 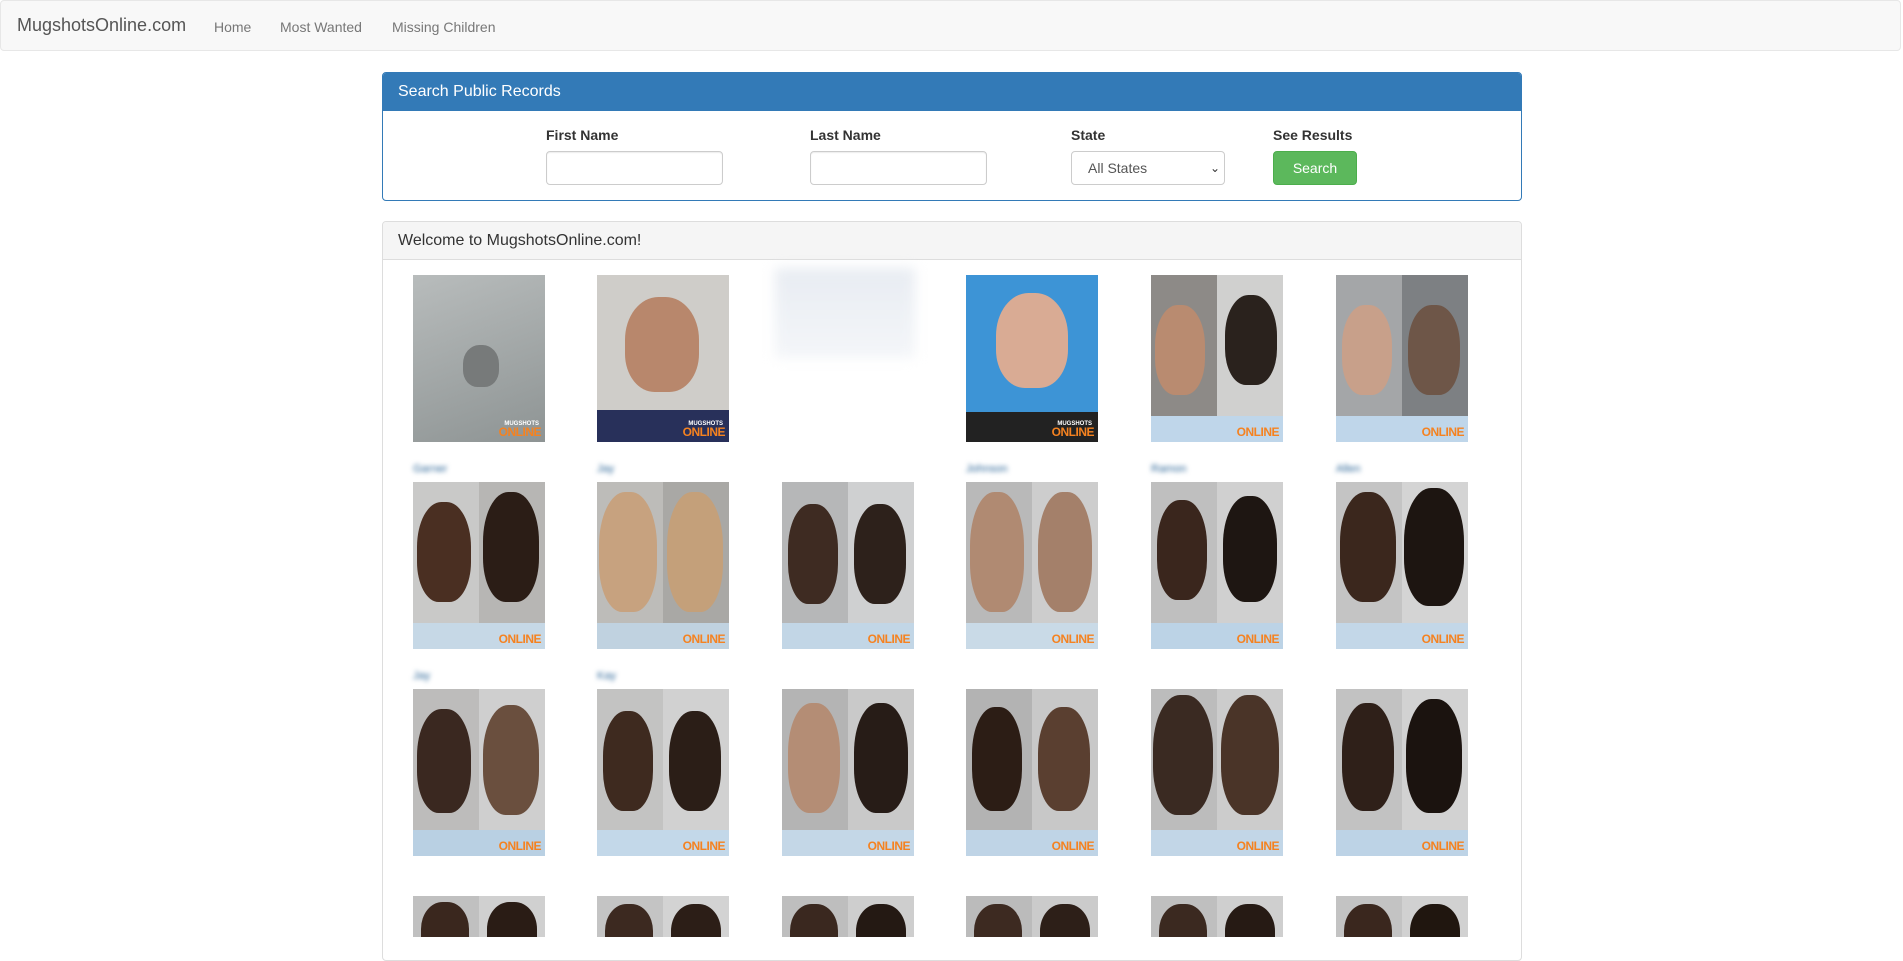 What do you see at coordinates (321, 27) in the screenshot?
I see `nav-most-wanted-link: Most Wanted` at bounding box center [321, 27].